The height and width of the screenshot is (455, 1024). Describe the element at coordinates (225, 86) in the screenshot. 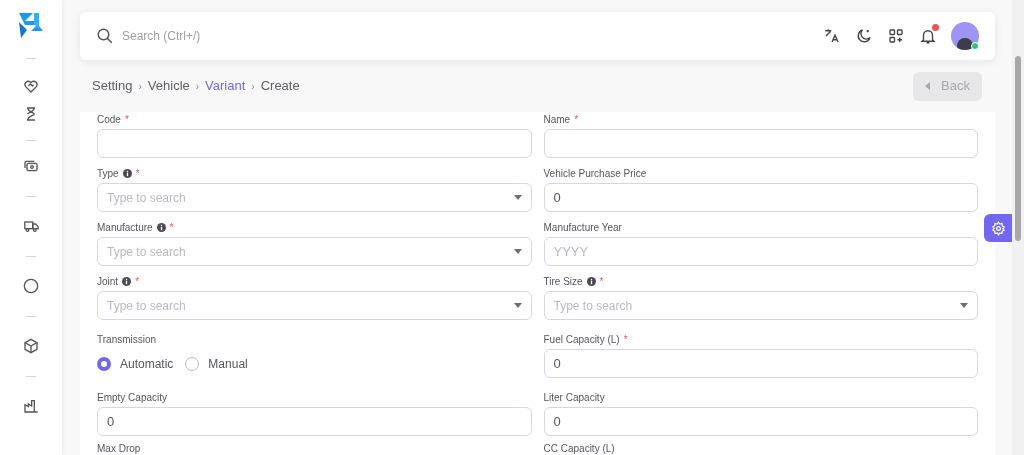

I see `breadcrumb-link: Variant` at that location.